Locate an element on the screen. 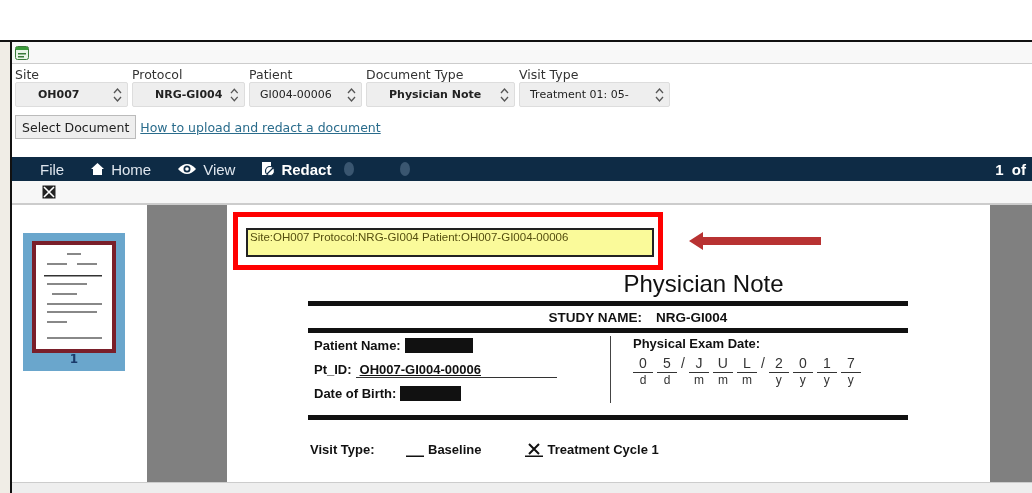  home-icon is located at coordinates (98, 169).